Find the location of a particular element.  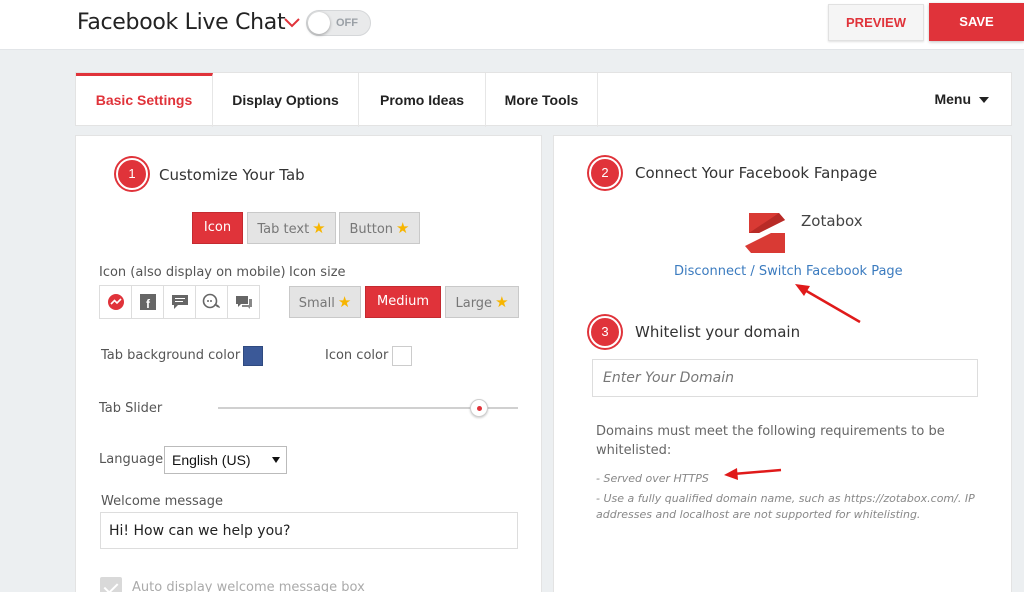

tab-type-text-label: Tab text is located at coordinates (283, 229).